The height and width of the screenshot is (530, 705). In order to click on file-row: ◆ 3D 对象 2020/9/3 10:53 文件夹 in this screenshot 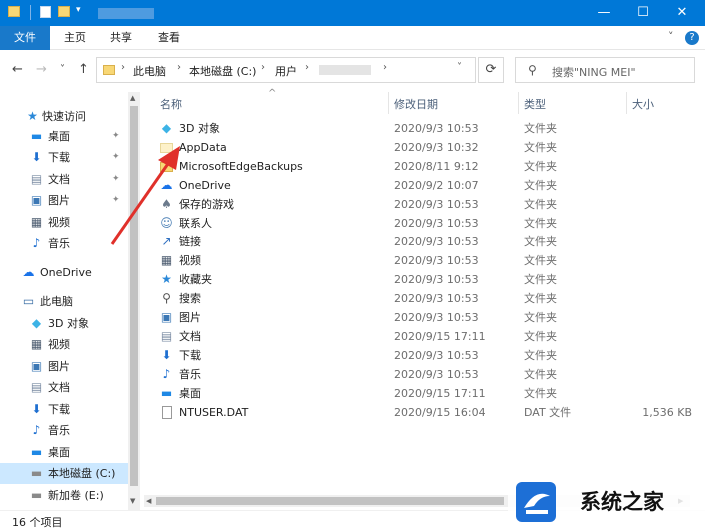, I will do `click(424, 128)`.